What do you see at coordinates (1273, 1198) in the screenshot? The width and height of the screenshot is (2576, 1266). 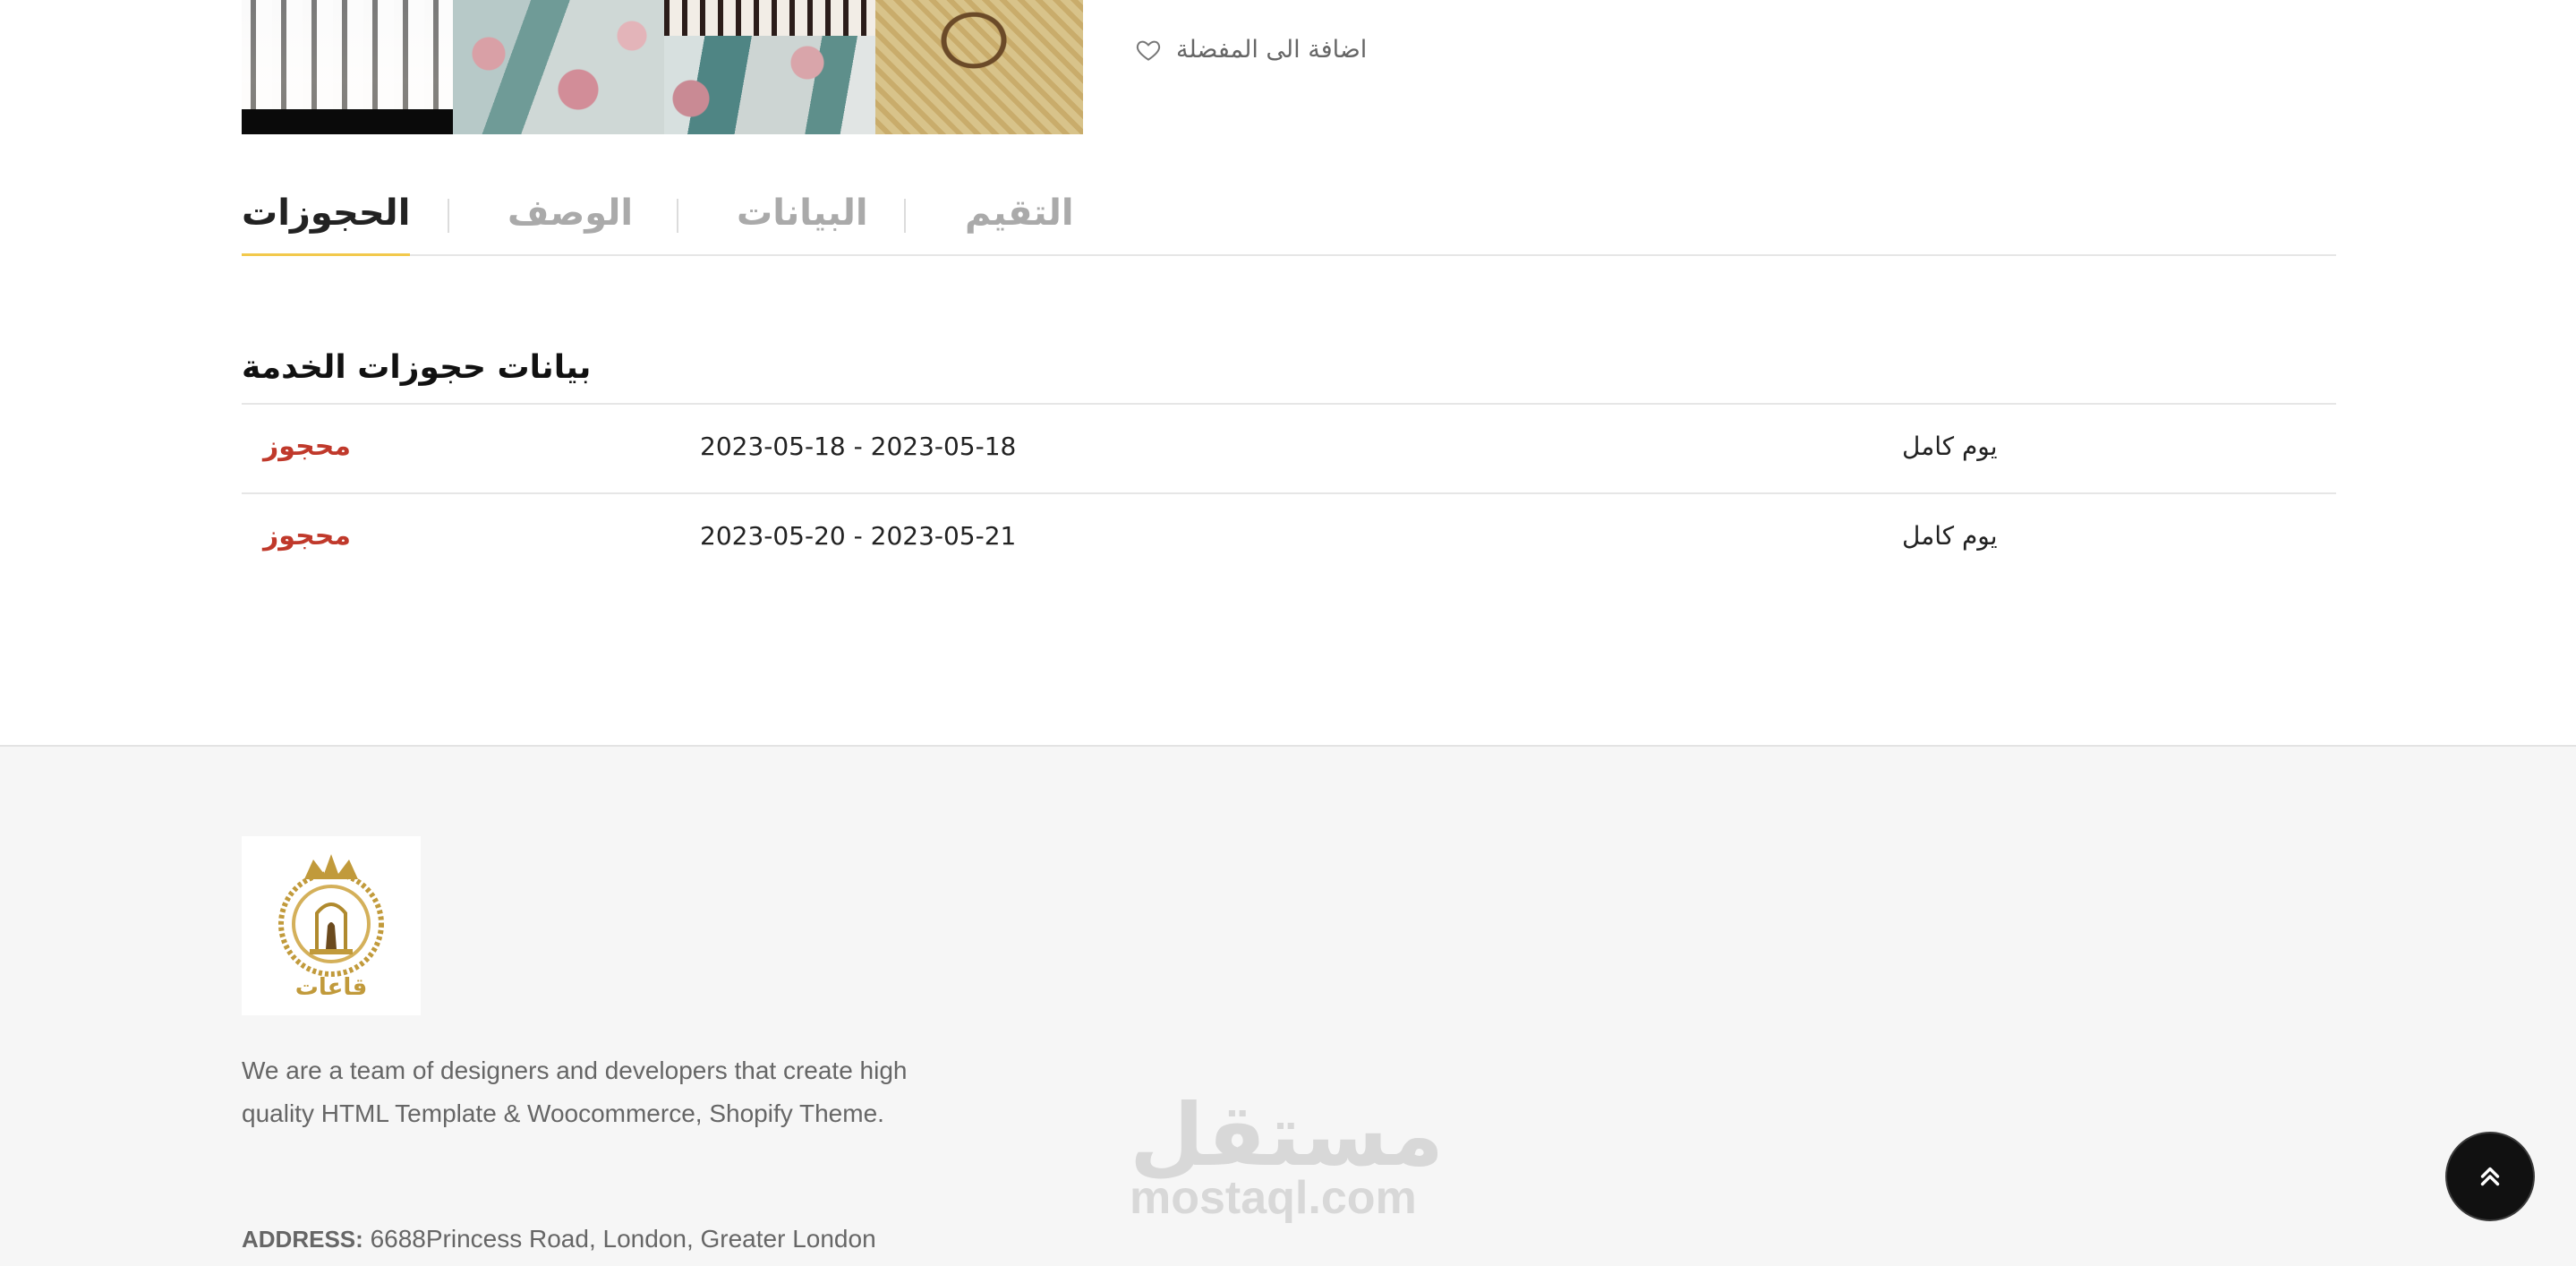 I see `watermark-latin: mostaql.com` at bounding box center [1273, 1198].